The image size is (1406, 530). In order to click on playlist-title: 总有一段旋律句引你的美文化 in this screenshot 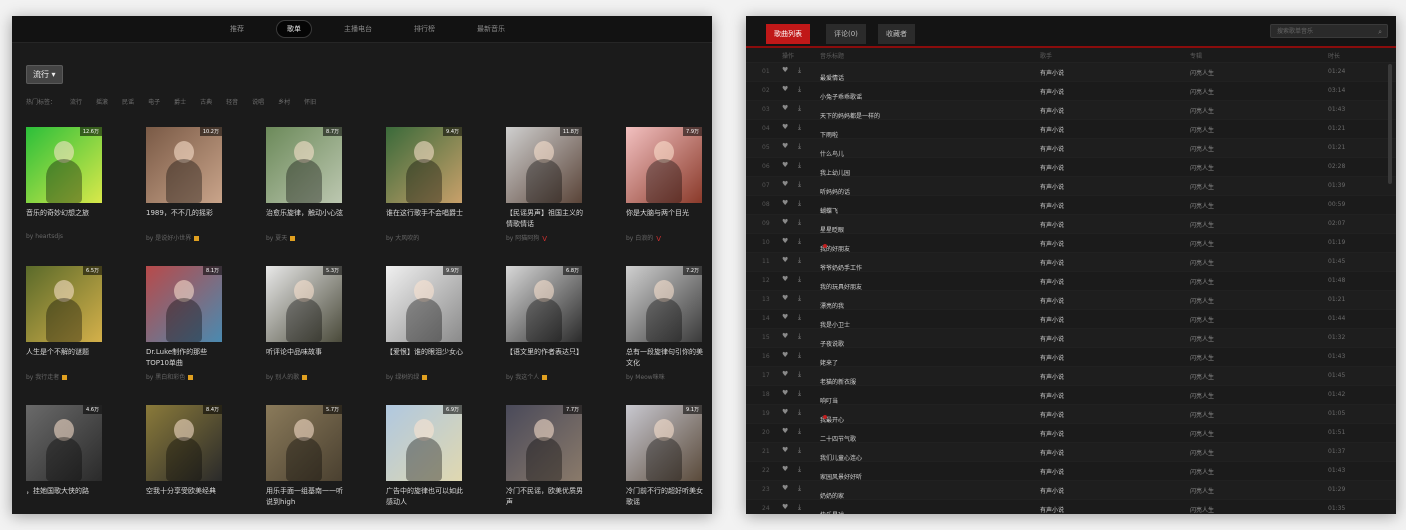, I will do `click(666, 358)`.